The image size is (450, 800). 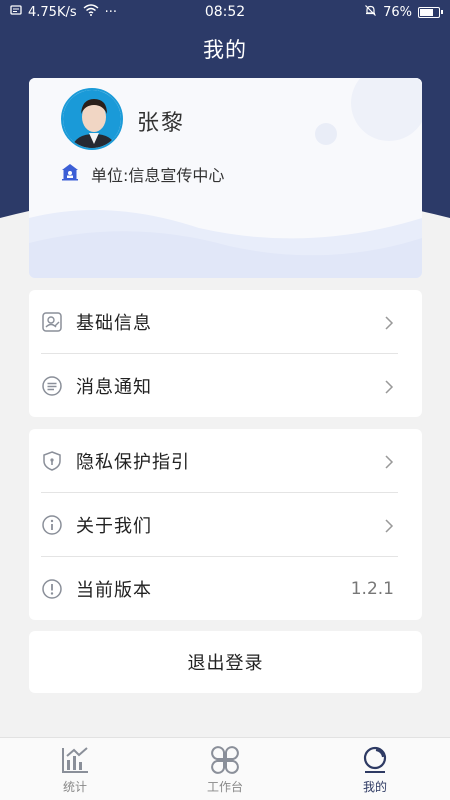 What do you see at coordinates (70, 174) in the screenshot?
I see `building-icon` at bounding box center [70, 174].